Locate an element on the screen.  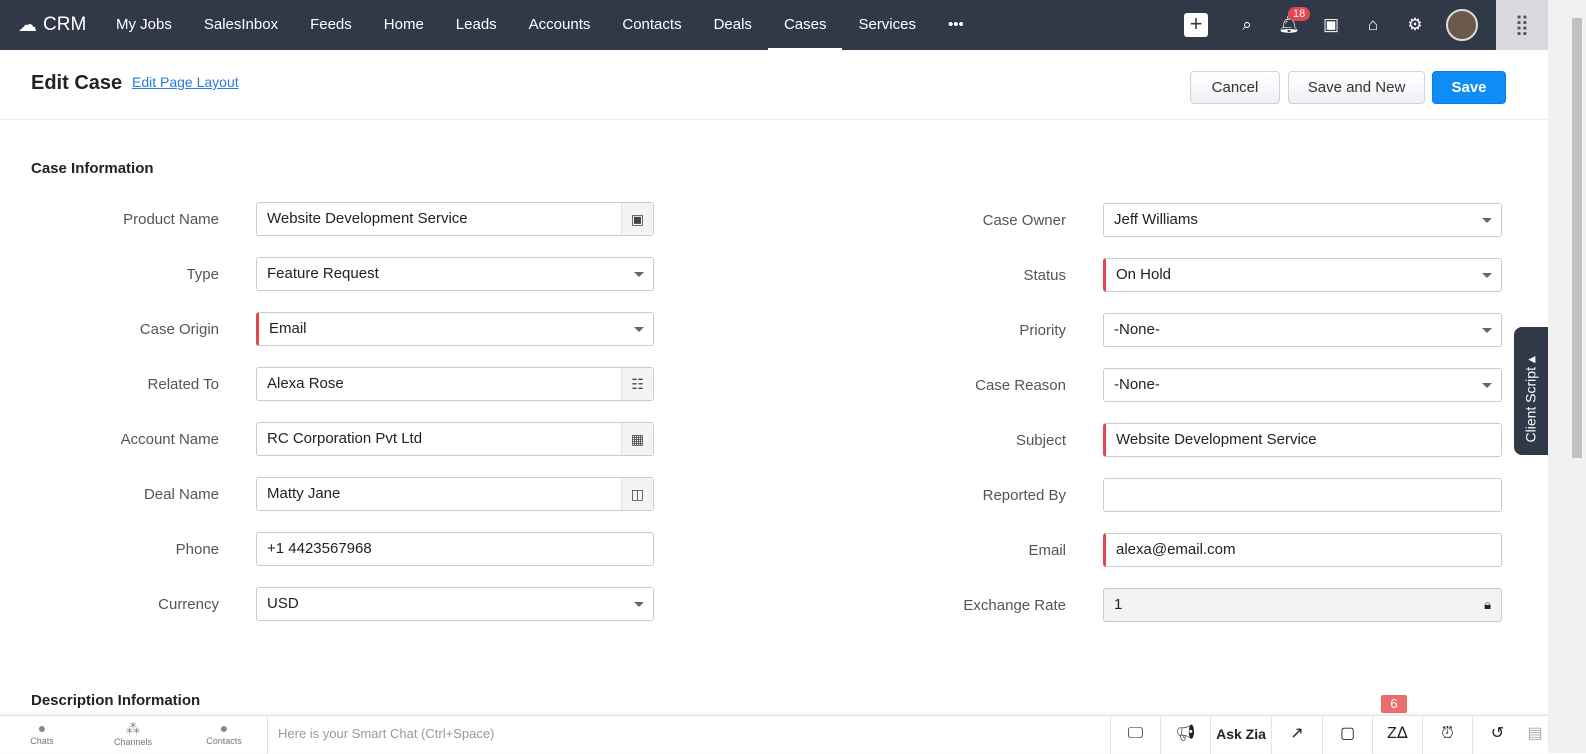
megaphone-icon: 📢︎ is located at coordinates (1185, 735).